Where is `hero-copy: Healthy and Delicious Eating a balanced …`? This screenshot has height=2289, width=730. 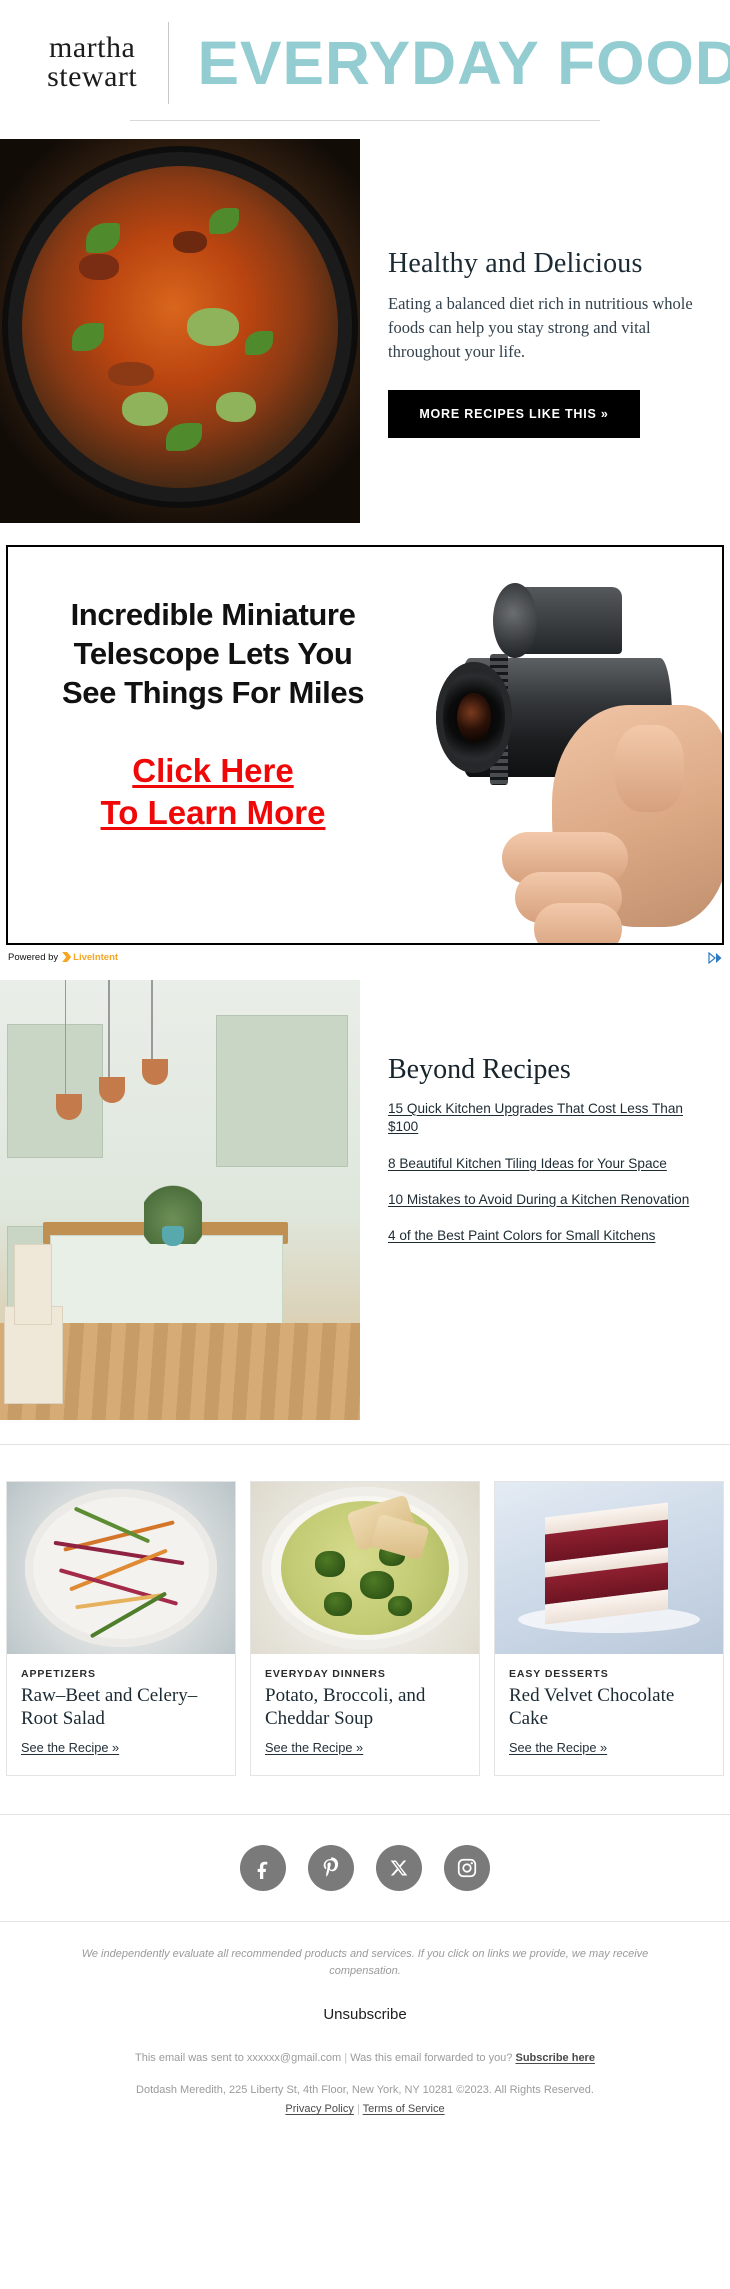
hero-copy: Healthy and Delicious Eating a balanced … is located at coordinates (545, 331).